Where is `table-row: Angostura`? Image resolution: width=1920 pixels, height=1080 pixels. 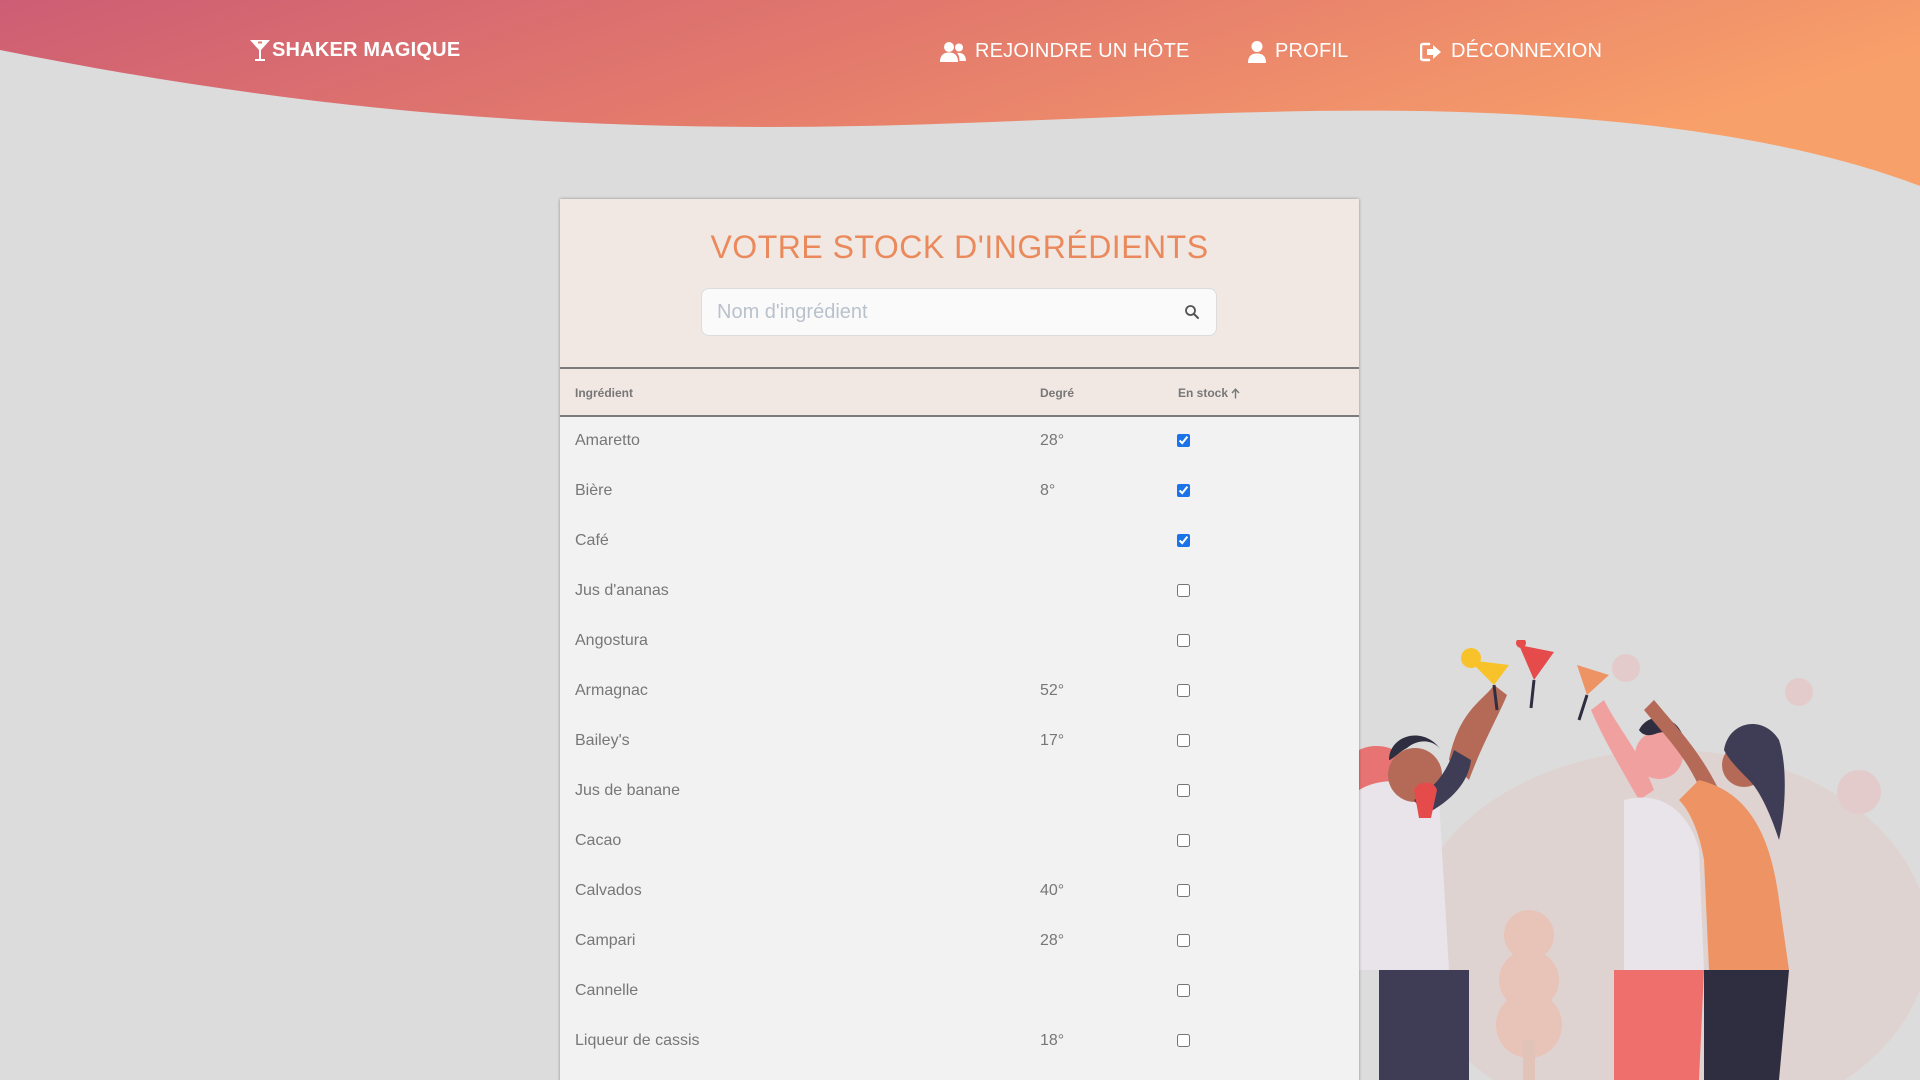
table-row: Angostura is located at coordinates (959, 642).